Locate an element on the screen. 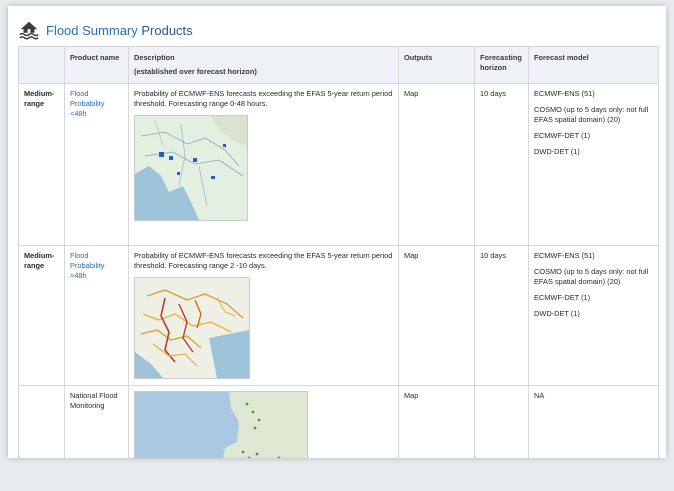 The width and height of the screenshot is (674, 491). title-suffix: Products is located at coordinates (165, 30).